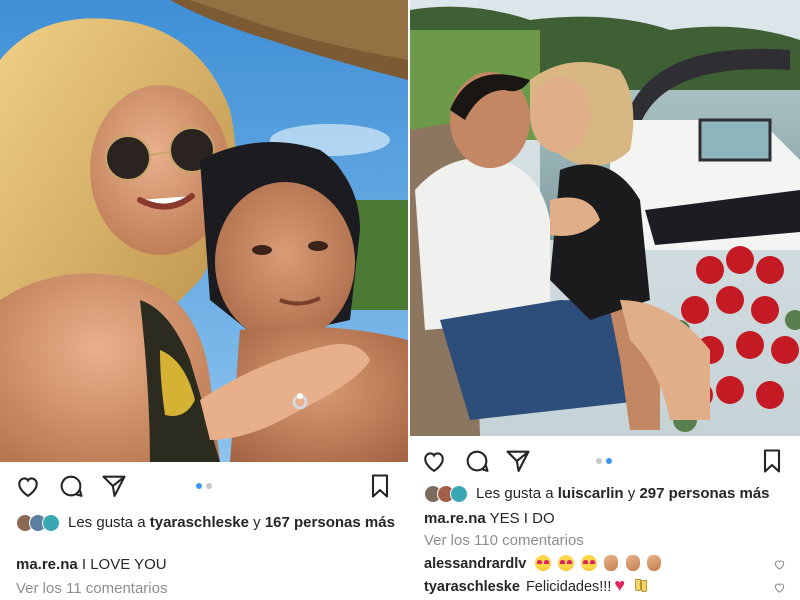 The height and width of the screenshot is (600, 800). What do you see at coordinates (622, 585) in the screenshot?
I see `red-heart-icon` at bounding box center [622, 585].